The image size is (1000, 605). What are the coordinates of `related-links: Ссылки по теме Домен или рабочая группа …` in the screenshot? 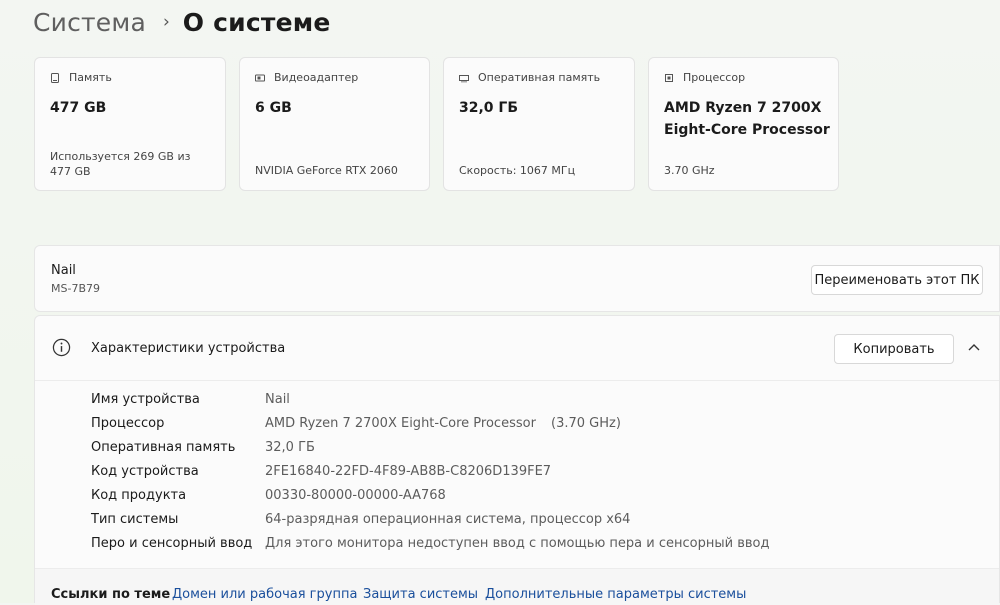 It's located at (517, 586).